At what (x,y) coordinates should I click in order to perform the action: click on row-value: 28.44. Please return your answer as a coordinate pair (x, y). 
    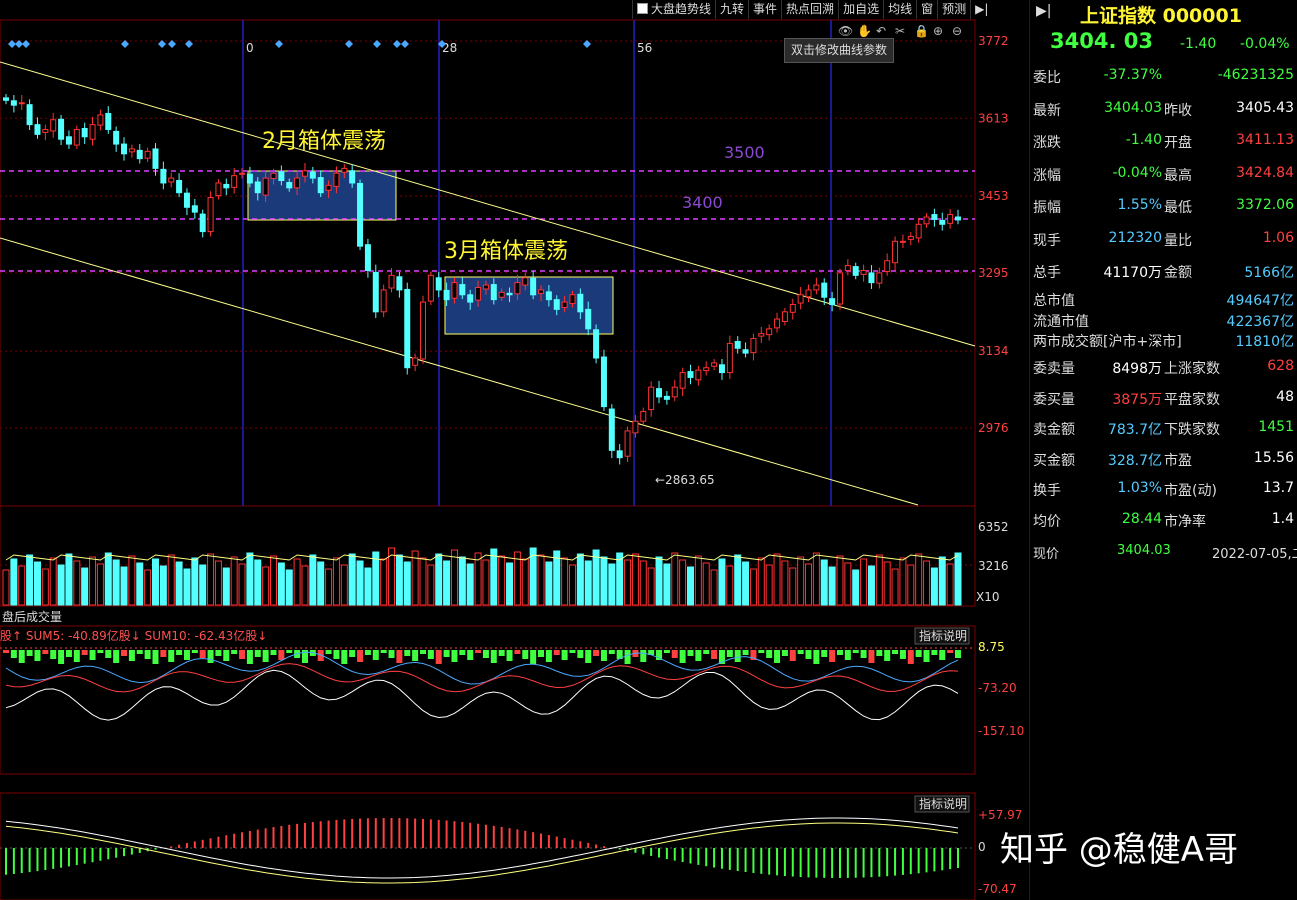
    Looking at the image, I should click on (1141, 518).